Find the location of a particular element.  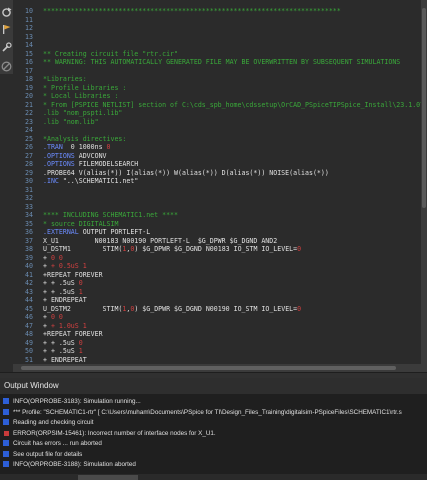

code-line: 51 + ENDREPEAT is located at coordinates (50, 360).